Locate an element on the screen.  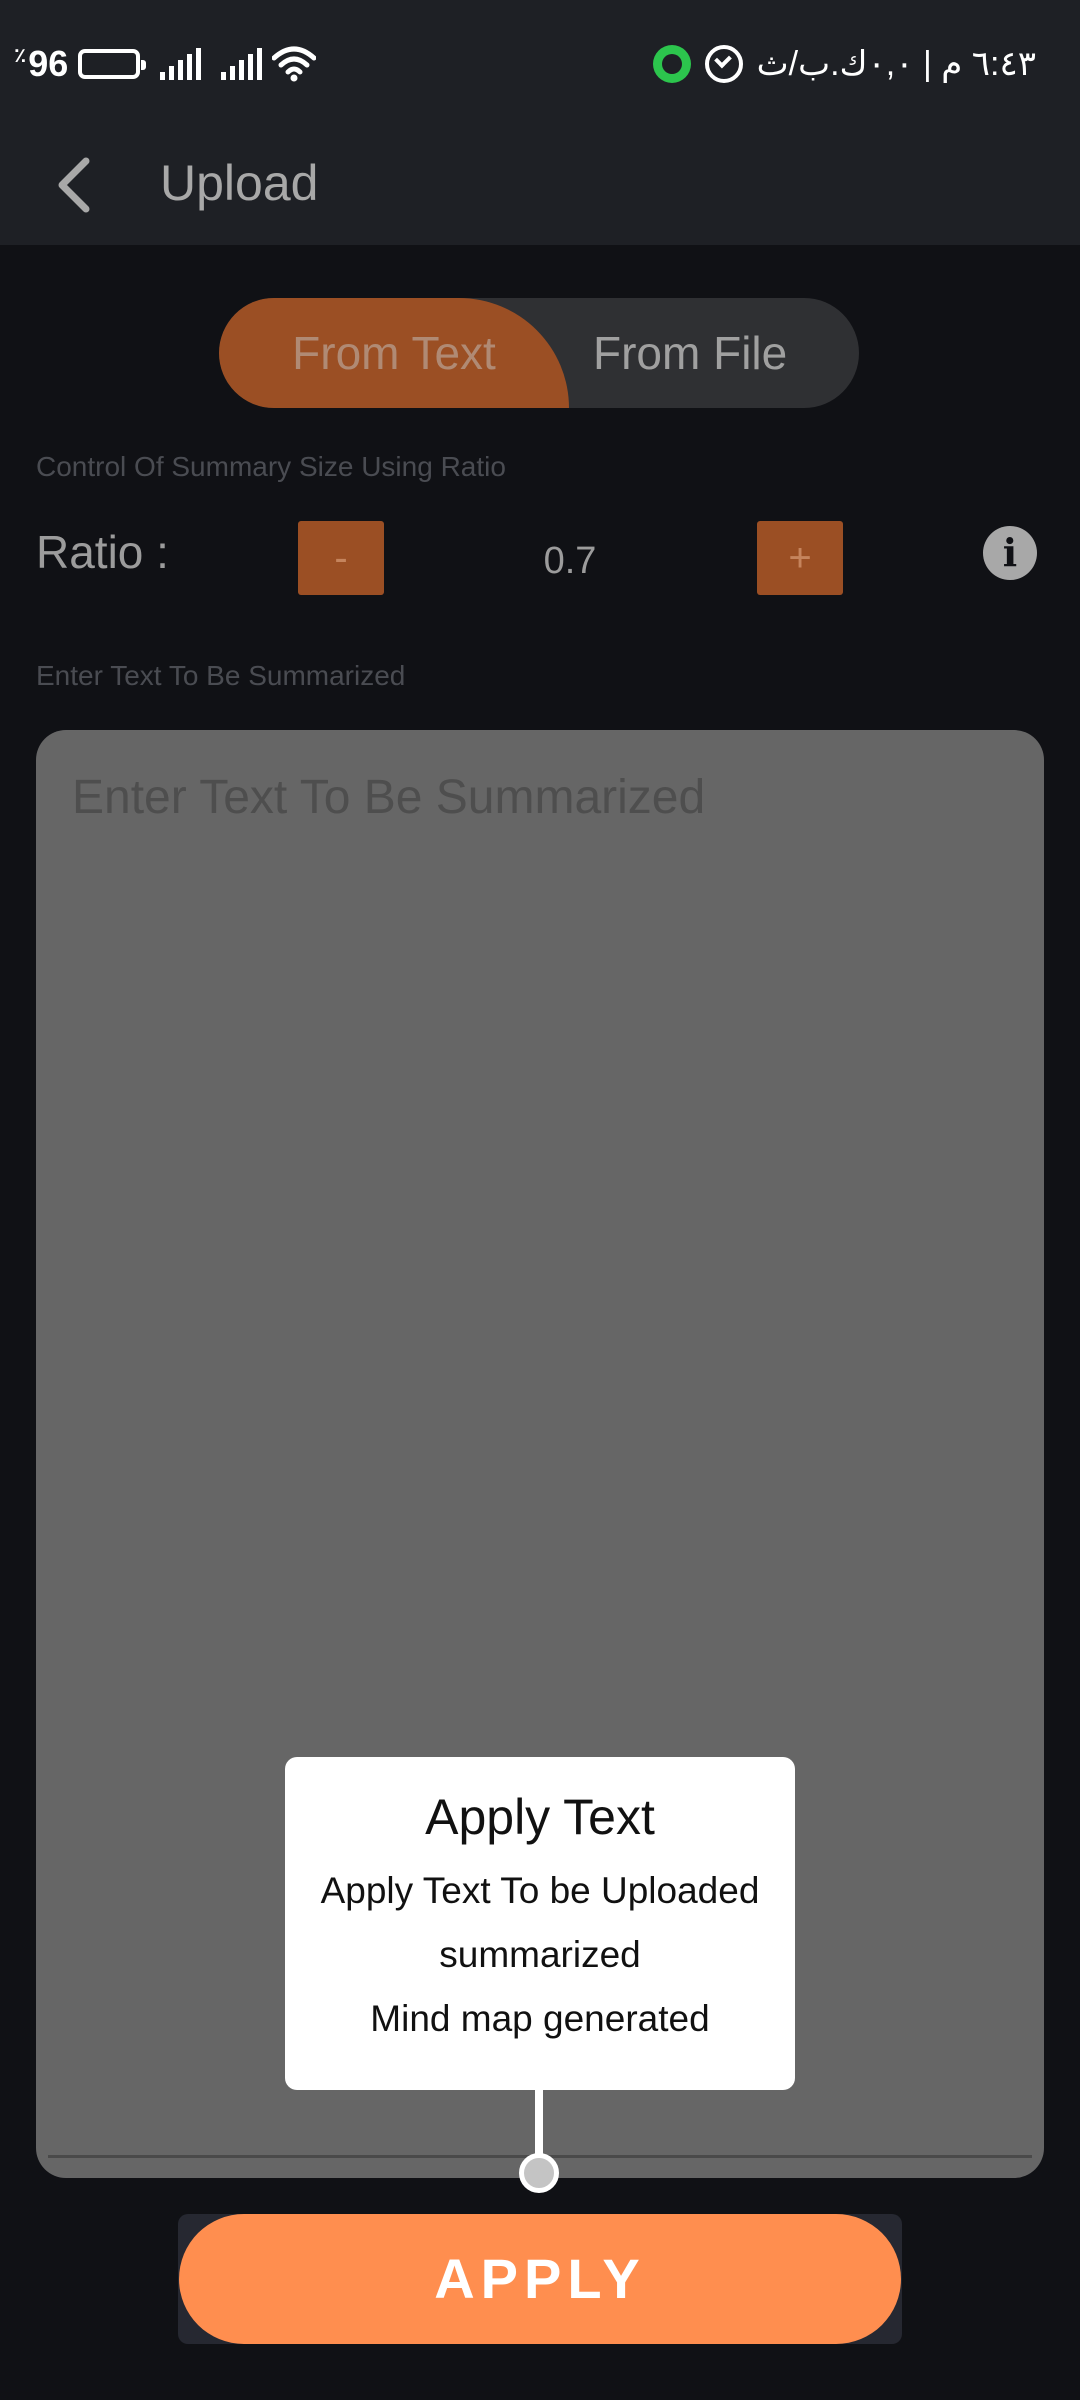
status-time: ٦:٤٣ م | ٠,٠ك.ب/ث is located at coordinates (896, 64).